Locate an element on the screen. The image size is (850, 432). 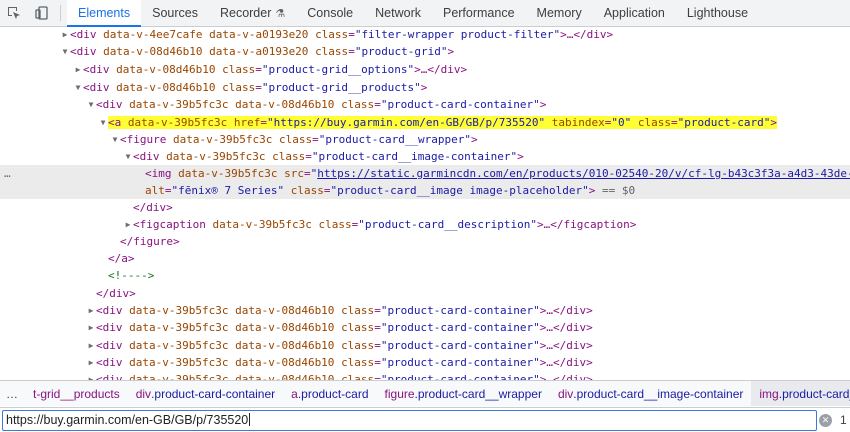
tab-memory: Memory is located at coordinates (559, 13).